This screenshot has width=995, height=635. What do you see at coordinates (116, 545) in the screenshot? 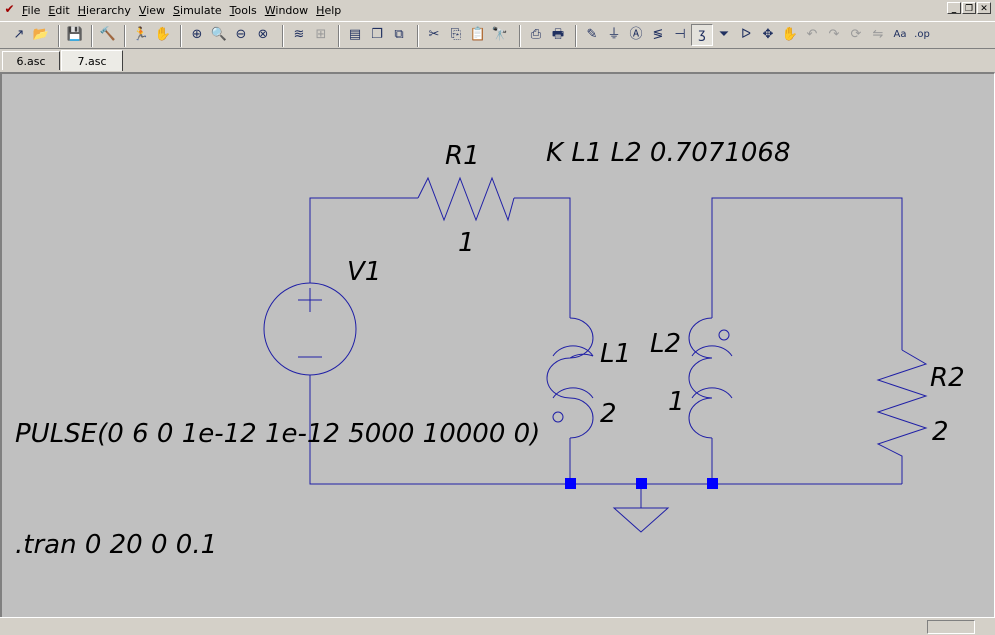
I see `tran-directive: .tran 0 20 0 0.1` at bounding box center [116, 545].